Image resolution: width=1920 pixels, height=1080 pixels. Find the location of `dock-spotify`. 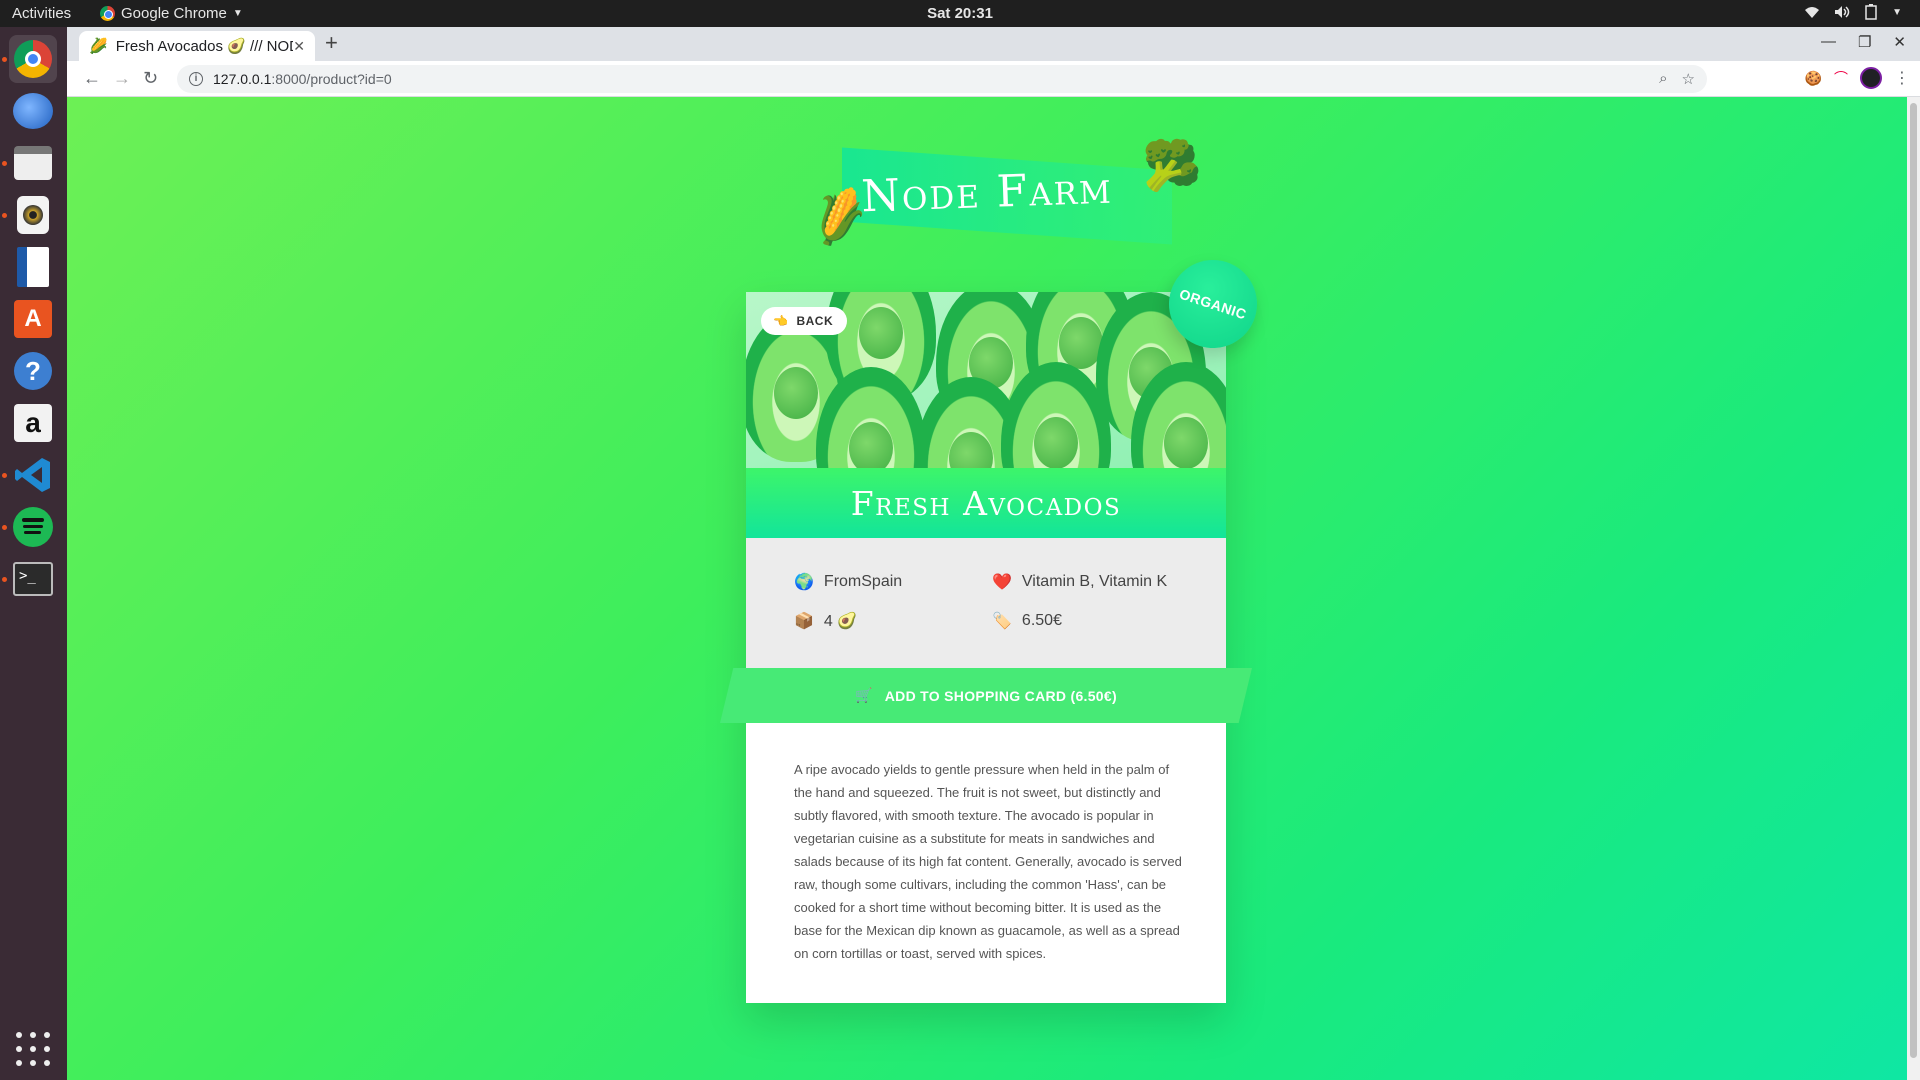

dock-spotify is located at coordinates (33, 527).